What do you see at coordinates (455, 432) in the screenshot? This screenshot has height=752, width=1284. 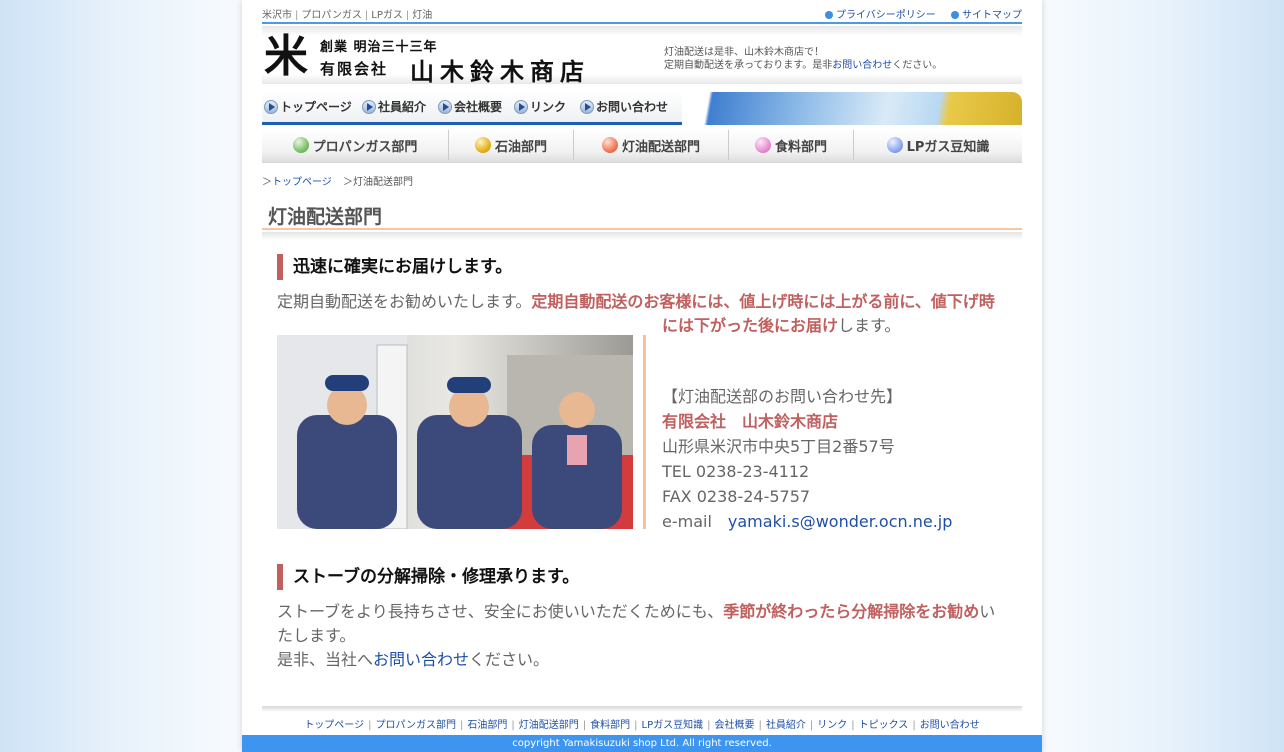 I see `staff-photo` at bounding box center [455, 432].